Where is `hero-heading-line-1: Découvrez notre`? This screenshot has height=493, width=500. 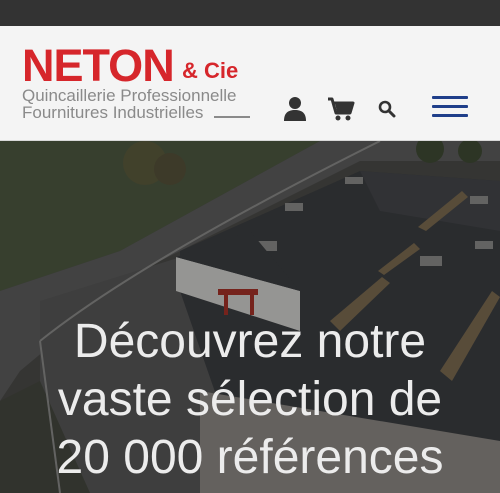 hero-heading-line-1: Découvrez notre is located at coordinates (250, 341).